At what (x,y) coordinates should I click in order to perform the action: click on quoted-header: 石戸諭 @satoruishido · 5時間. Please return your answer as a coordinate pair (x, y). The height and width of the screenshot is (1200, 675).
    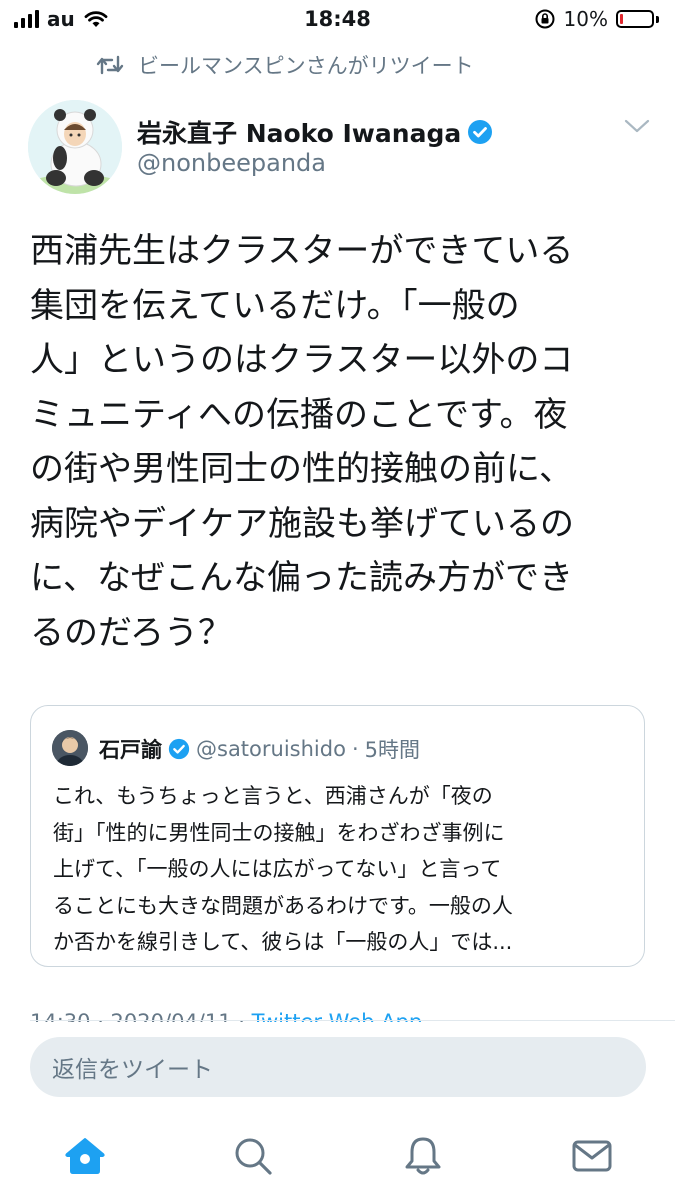
    Looking at the image, I should click on (259, 749).